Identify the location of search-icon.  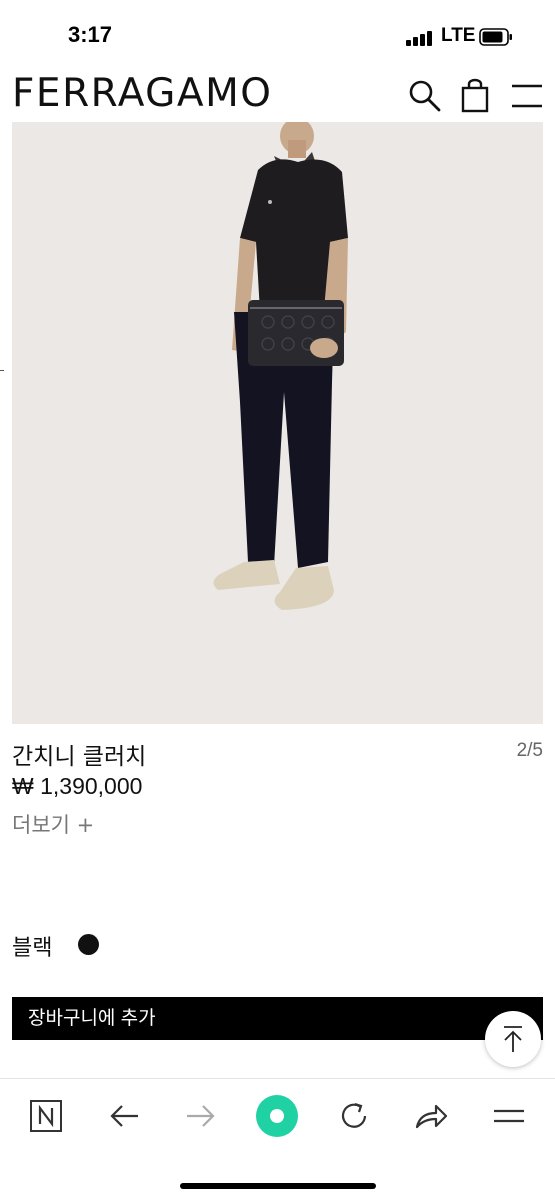
(425, 96).